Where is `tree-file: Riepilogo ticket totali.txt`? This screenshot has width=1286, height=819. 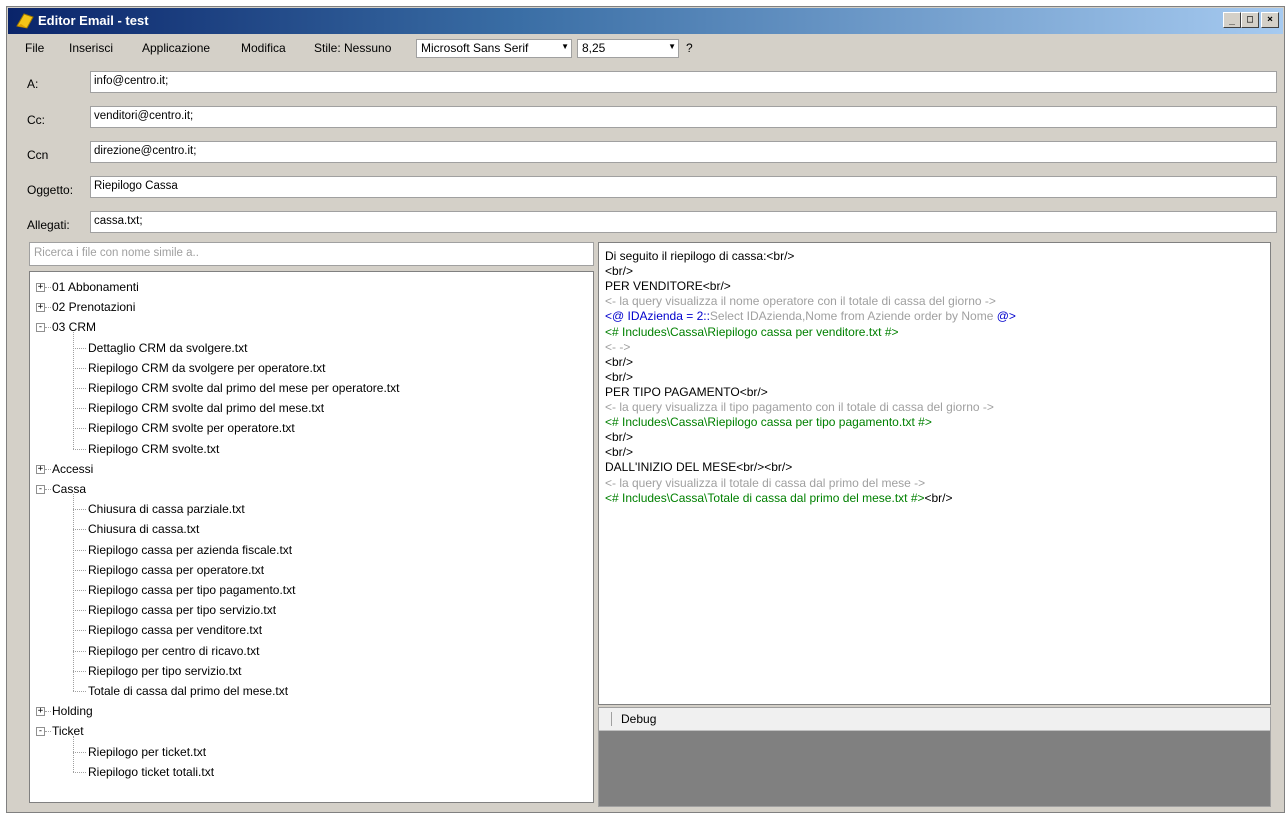
tree-file: Riepilogo ticket totali.txt is located at coordinates (151, 772).